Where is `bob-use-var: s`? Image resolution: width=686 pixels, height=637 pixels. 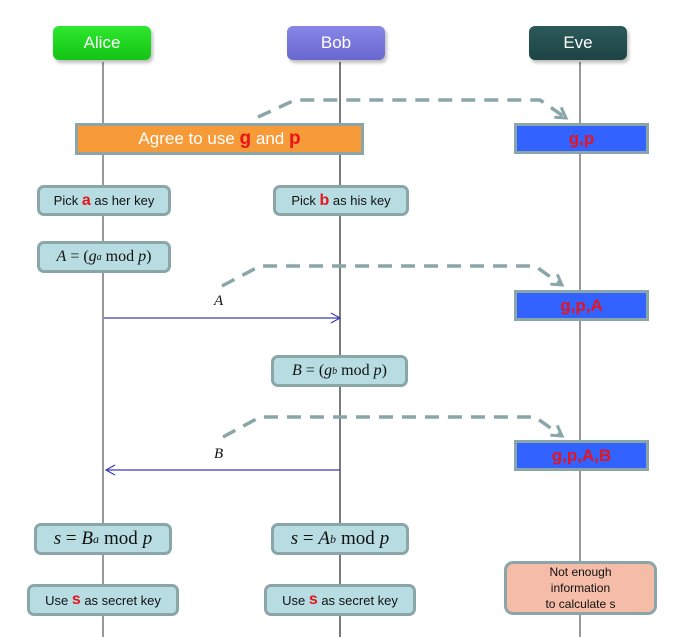
bob-use-var: s is located at coordinates (313, 599).